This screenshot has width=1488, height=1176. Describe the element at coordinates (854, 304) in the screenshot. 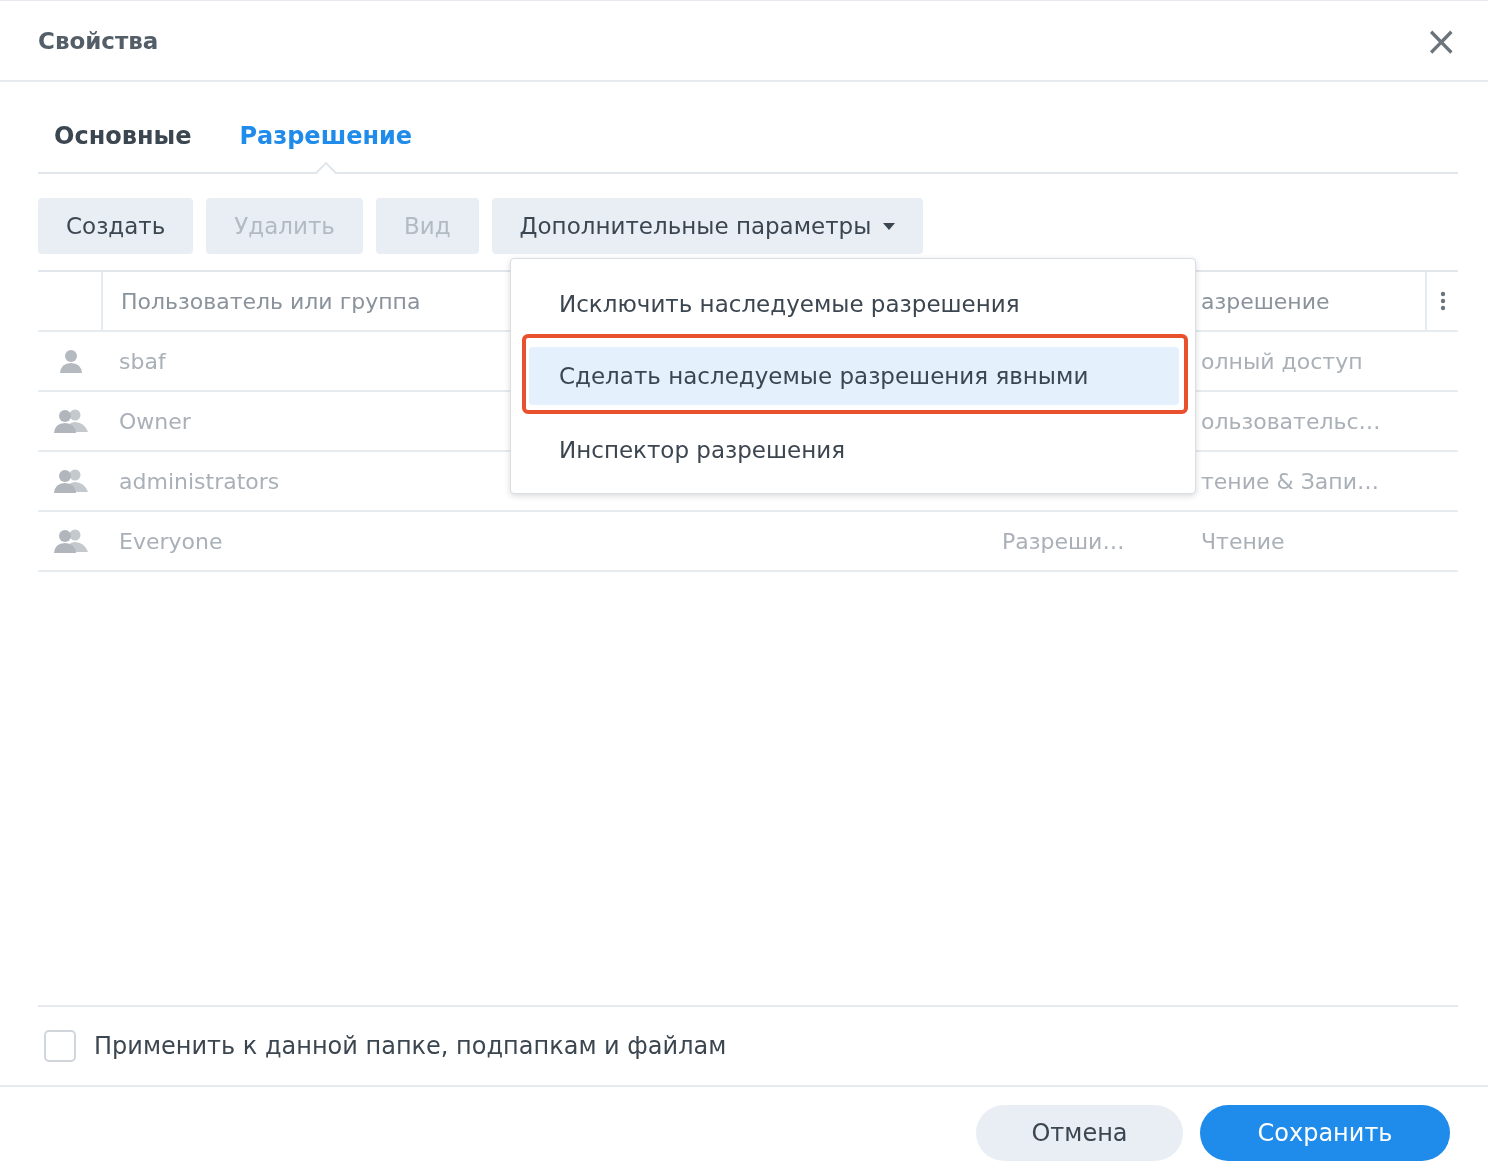

I see `menu-item: Исключить наследуемые разрешения` at that location.